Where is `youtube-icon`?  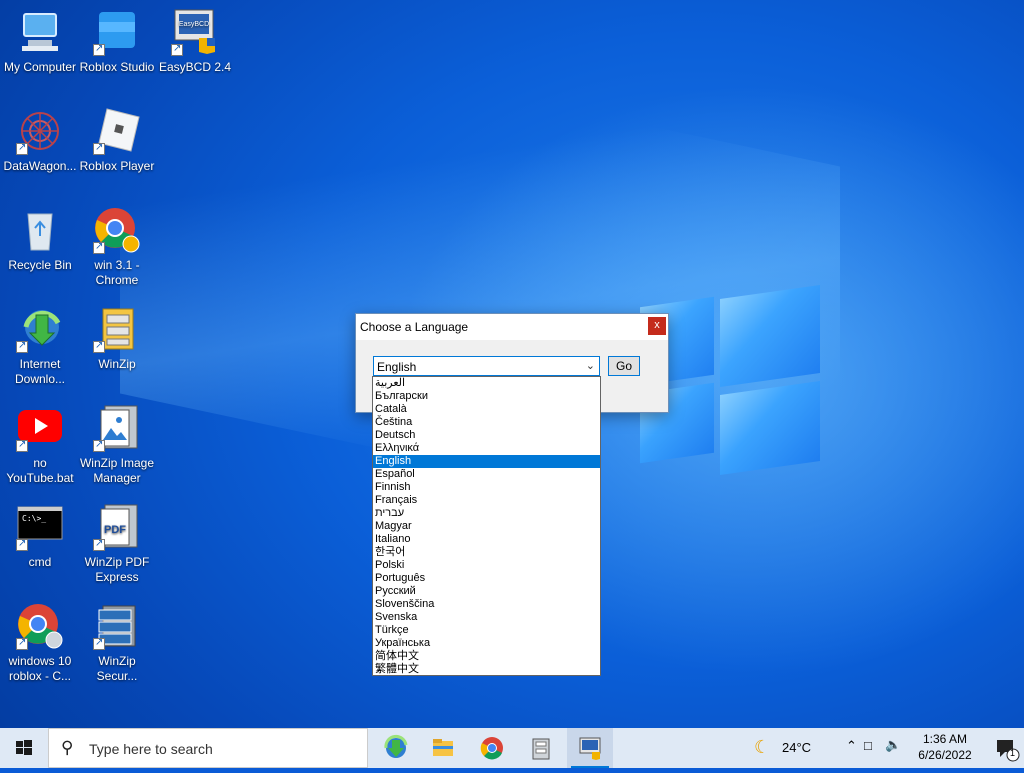
youtube-icon is located at coordinates (40, 428).